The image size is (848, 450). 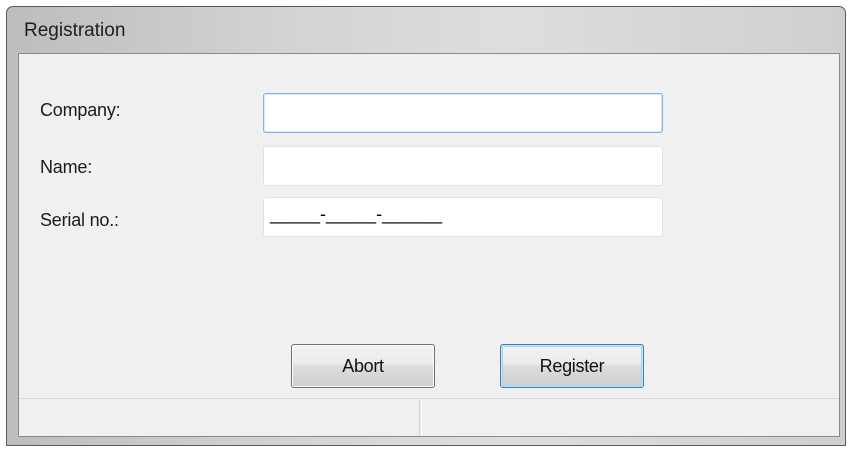 I want to click on name-field, so click(x=463, y=166).